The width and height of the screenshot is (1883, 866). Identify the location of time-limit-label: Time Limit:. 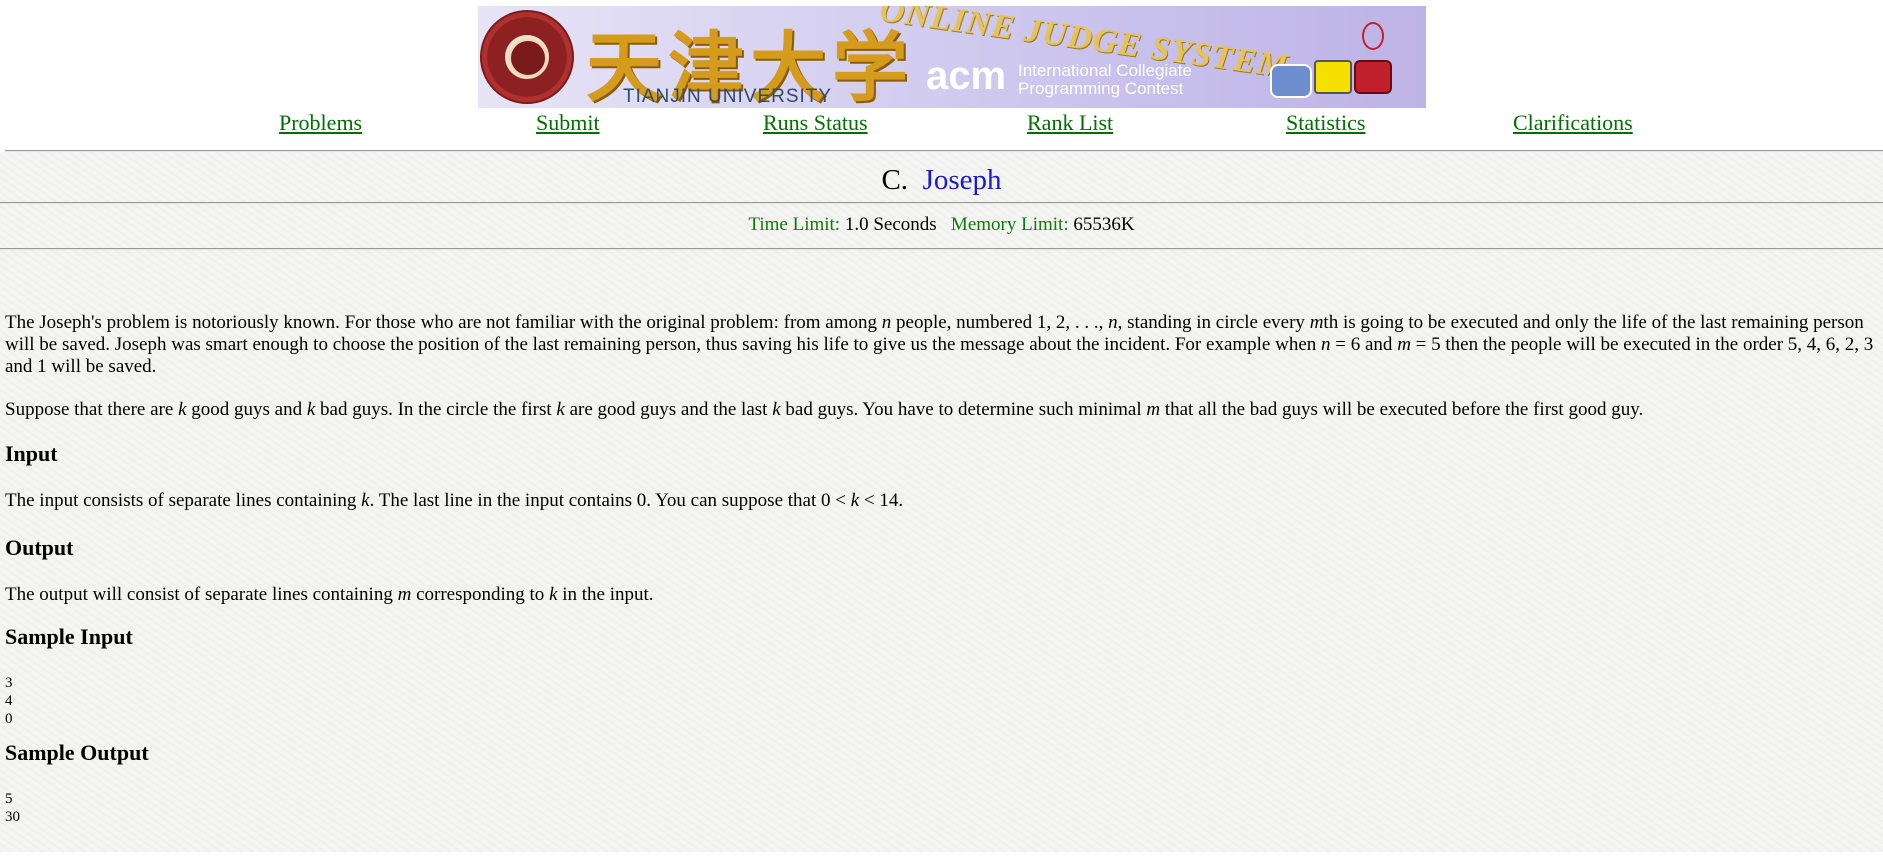
(794, 224).